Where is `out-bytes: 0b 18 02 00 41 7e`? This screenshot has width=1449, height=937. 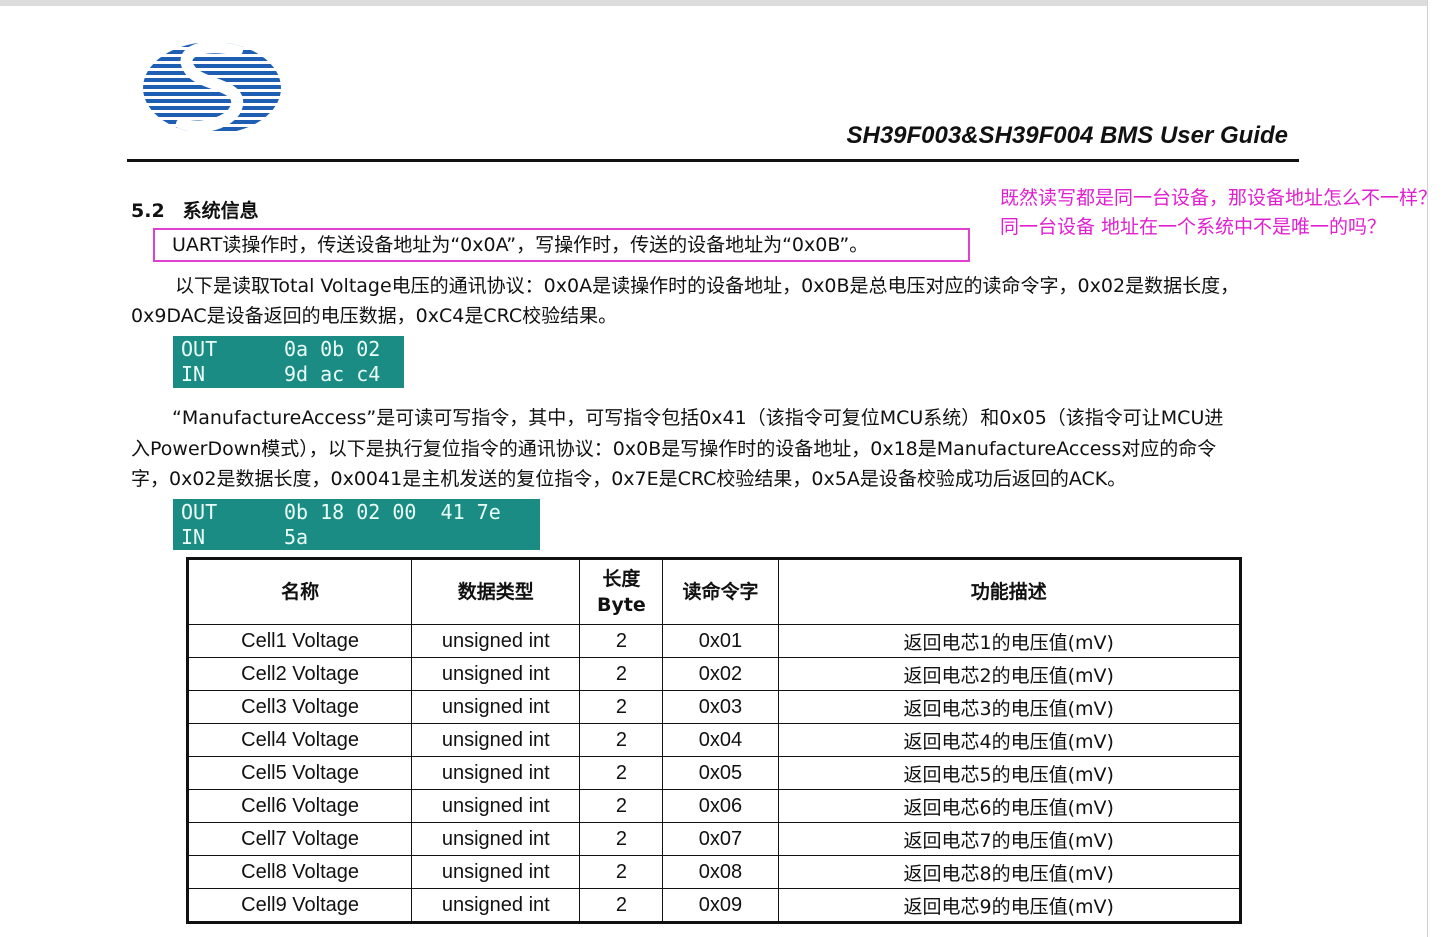
out-bytes: 0b 18 02 00 41 7e is located at coordinates (392, 512).